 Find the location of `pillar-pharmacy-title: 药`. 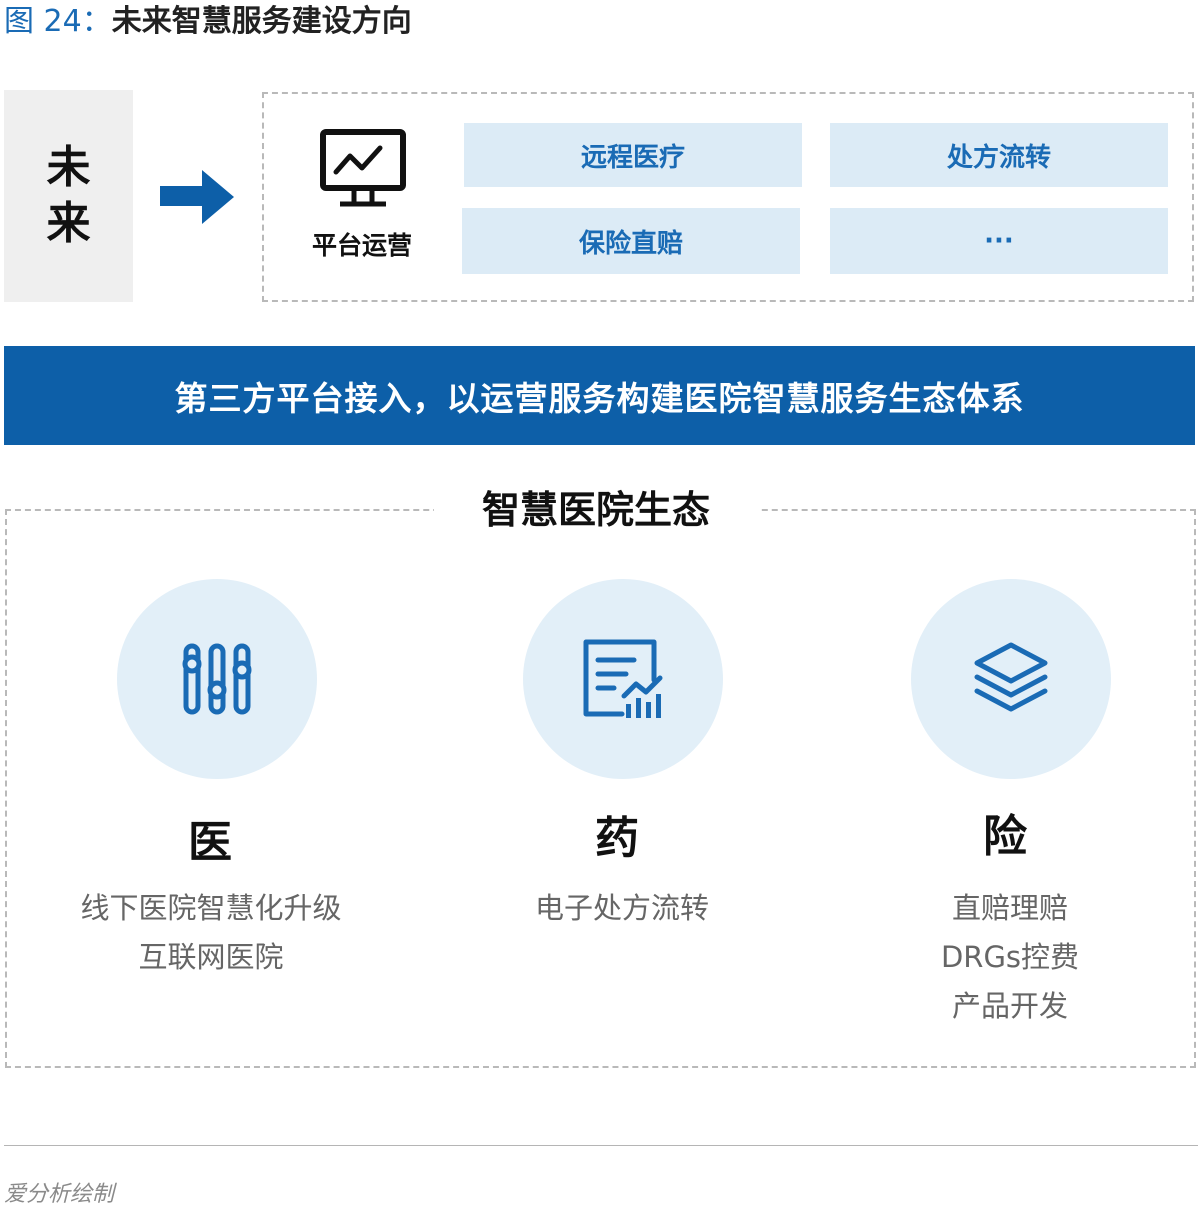

pillar-pharmacy-title: 药 is located at coordinates (617, 838).